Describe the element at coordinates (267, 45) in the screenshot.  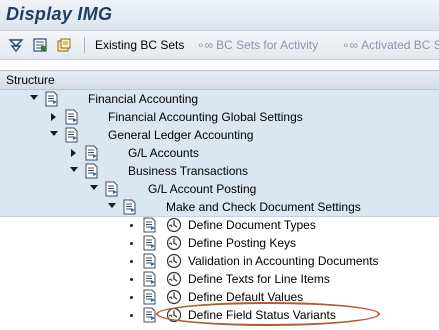
I see `bc-sets-for-activity-label: BC Sets for Activity` at that location.